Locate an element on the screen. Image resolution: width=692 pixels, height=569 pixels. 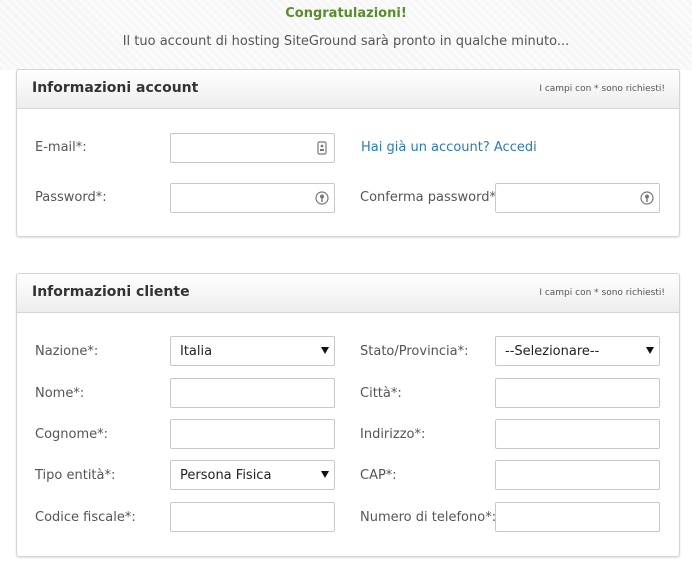
selected-value: Persona Fisica is located at coordinates (226, 475).